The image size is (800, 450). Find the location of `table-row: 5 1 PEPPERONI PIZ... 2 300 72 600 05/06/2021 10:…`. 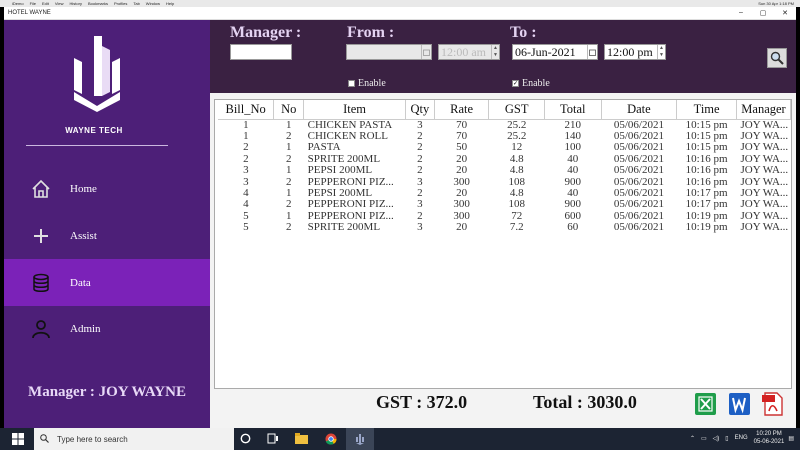

table-row: 5 1 PEPPERONI PIZ... 2 300 72 600 05/06/2021 10:… is located at coordinates (504, 216).